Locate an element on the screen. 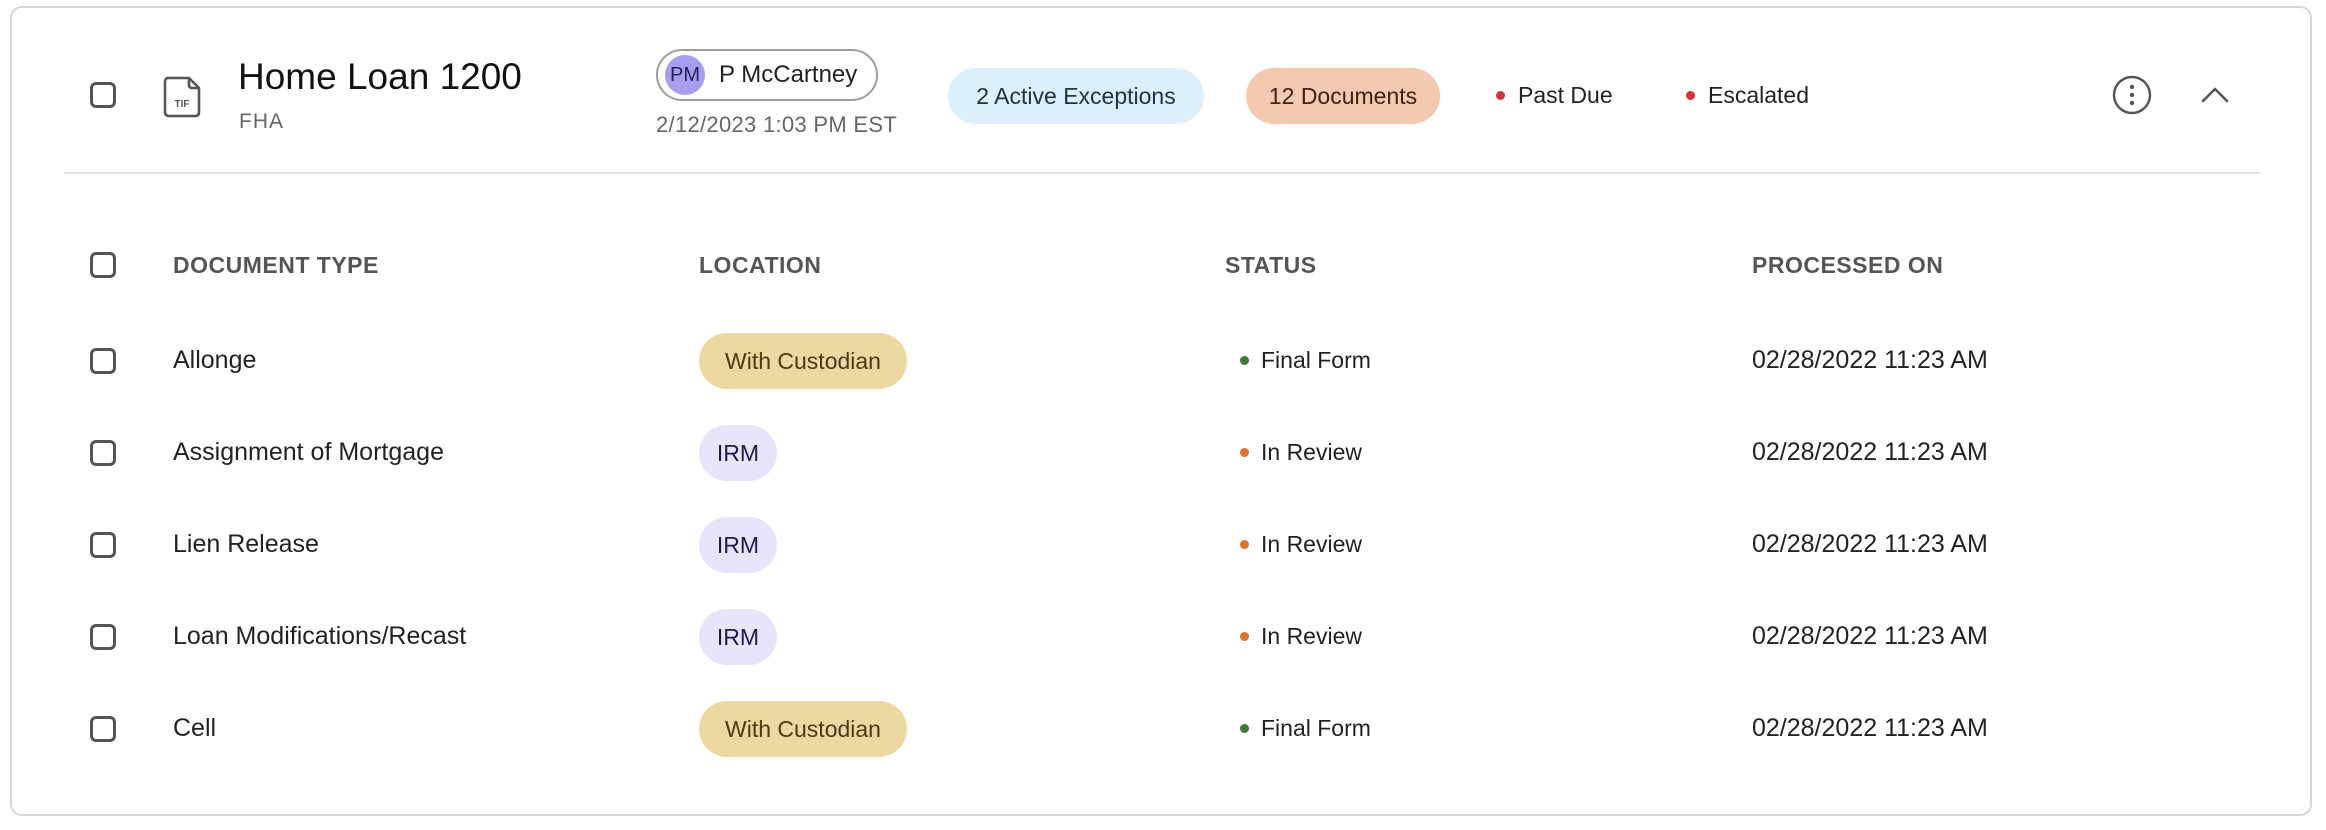 The width and height of the screenshot is (2326, 830). flag-label: Escalated is located at coordinates (1759, 95).